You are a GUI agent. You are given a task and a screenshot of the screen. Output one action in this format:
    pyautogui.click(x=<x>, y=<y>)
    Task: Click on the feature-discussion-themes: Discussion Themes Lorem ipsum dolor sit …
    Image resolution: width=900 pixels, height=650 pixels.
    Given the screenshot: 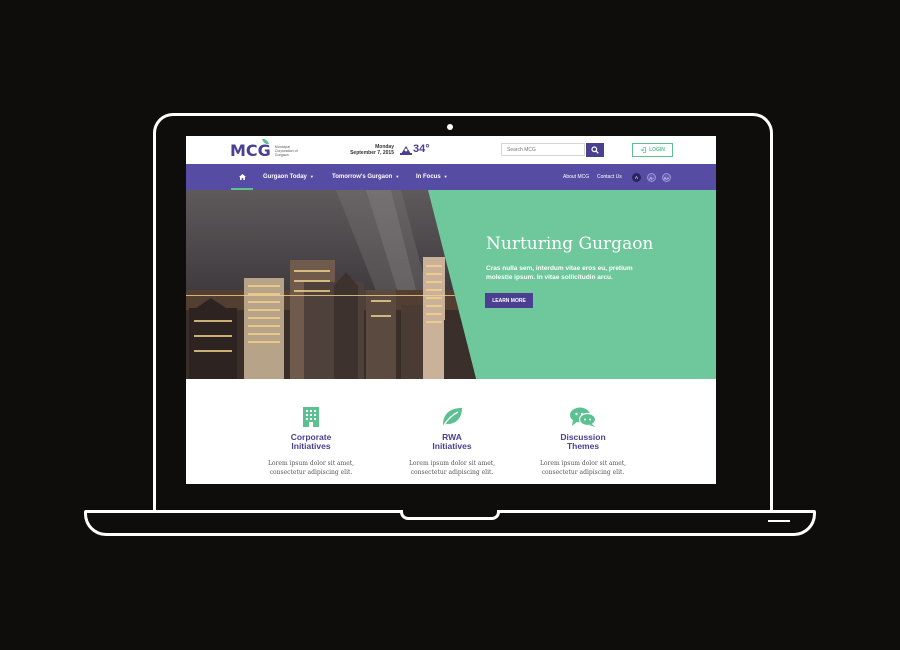 What is the action you would take?
    pyautogui.click(x=583, y=428)
    